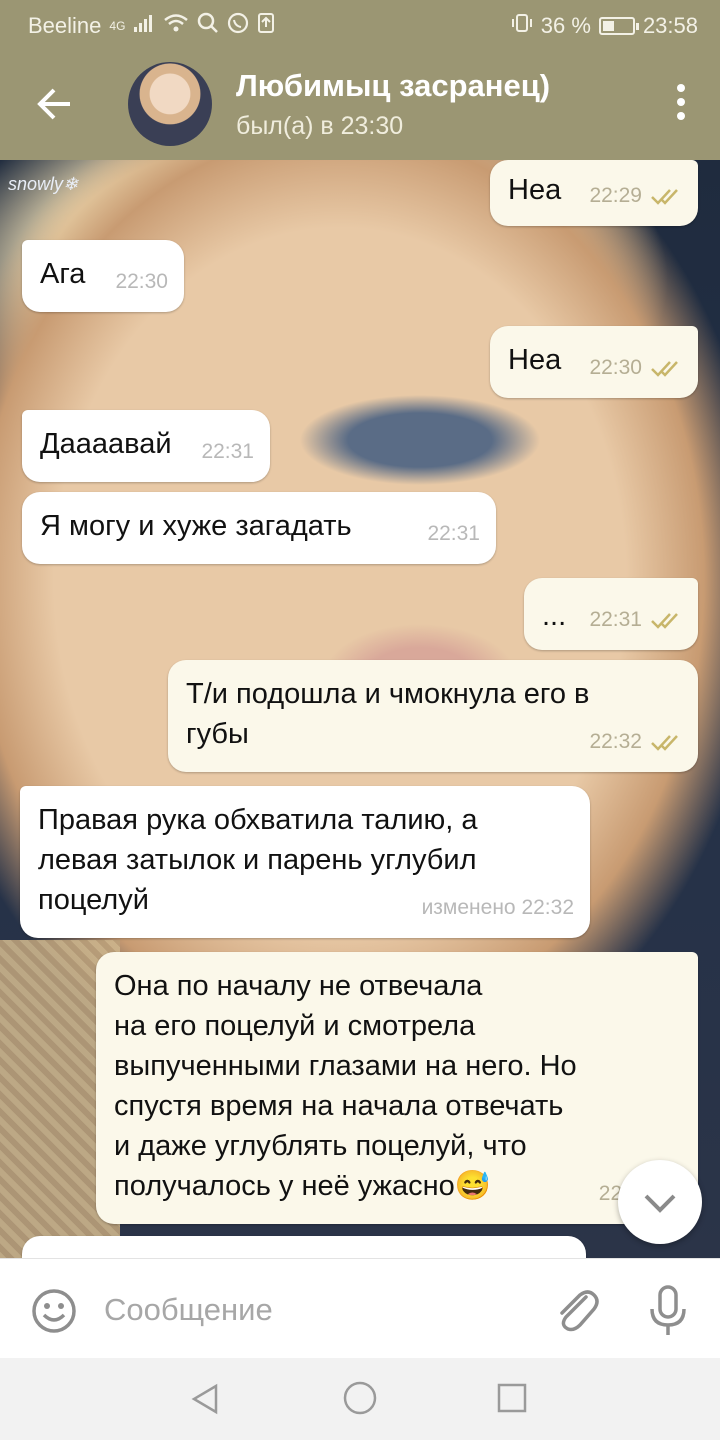 The height and width of the screenshot is (1440, 720). I want to click on message-edited-time: изменено 22:32, so click(497, 907).